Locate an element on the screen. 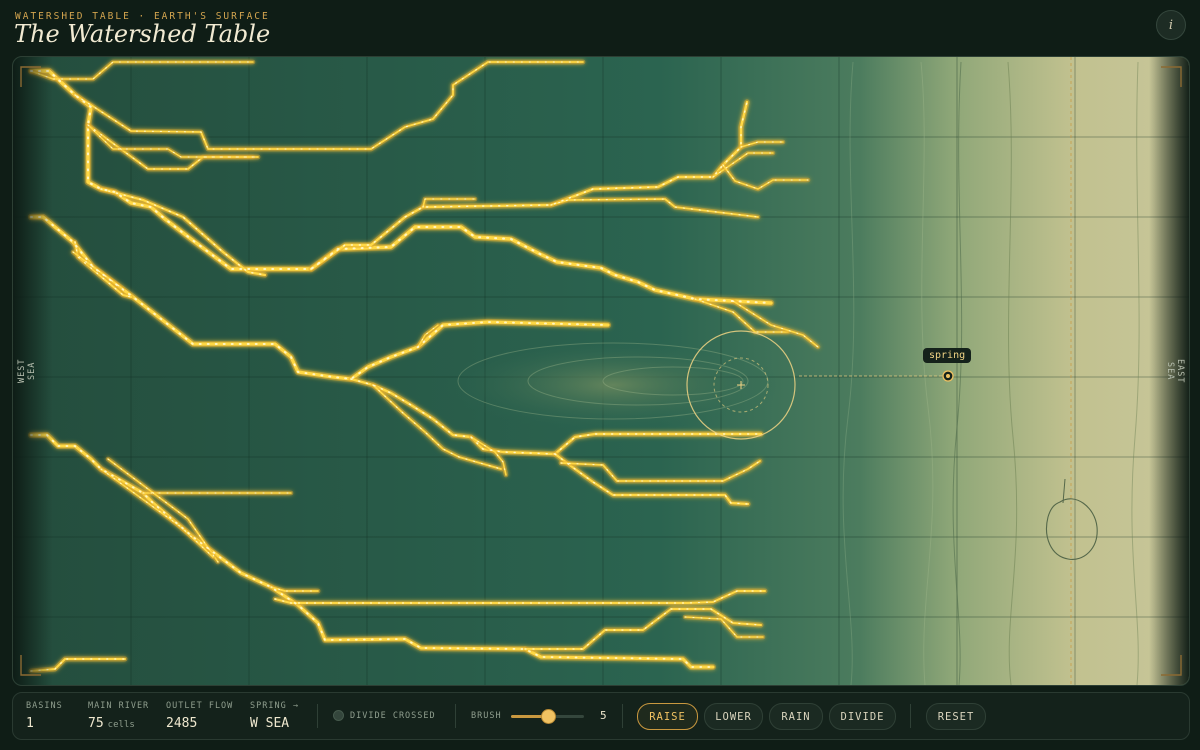 The width and height of the screenshot is (1200, 750). basins-value: 1 is located at coordinates (30, 723).